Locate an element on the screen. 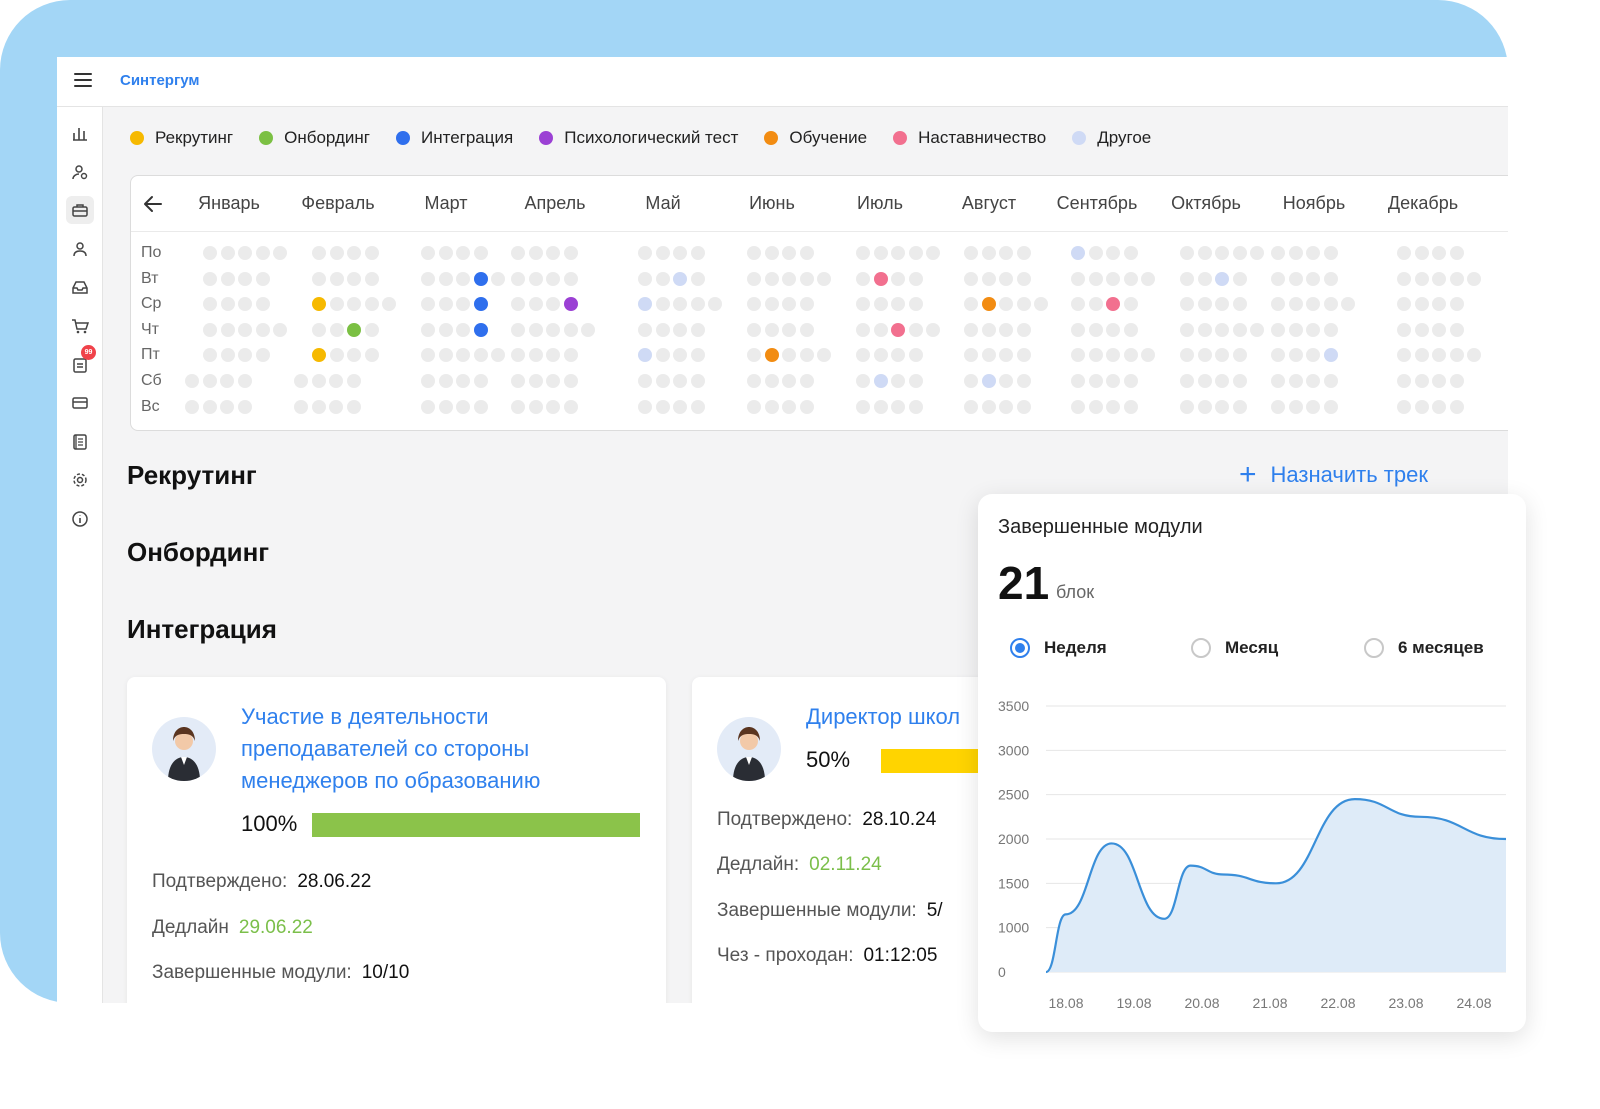 This screenshot has height=1109, width=1600. month-label: Июнь is located at coordinates (772, 203).